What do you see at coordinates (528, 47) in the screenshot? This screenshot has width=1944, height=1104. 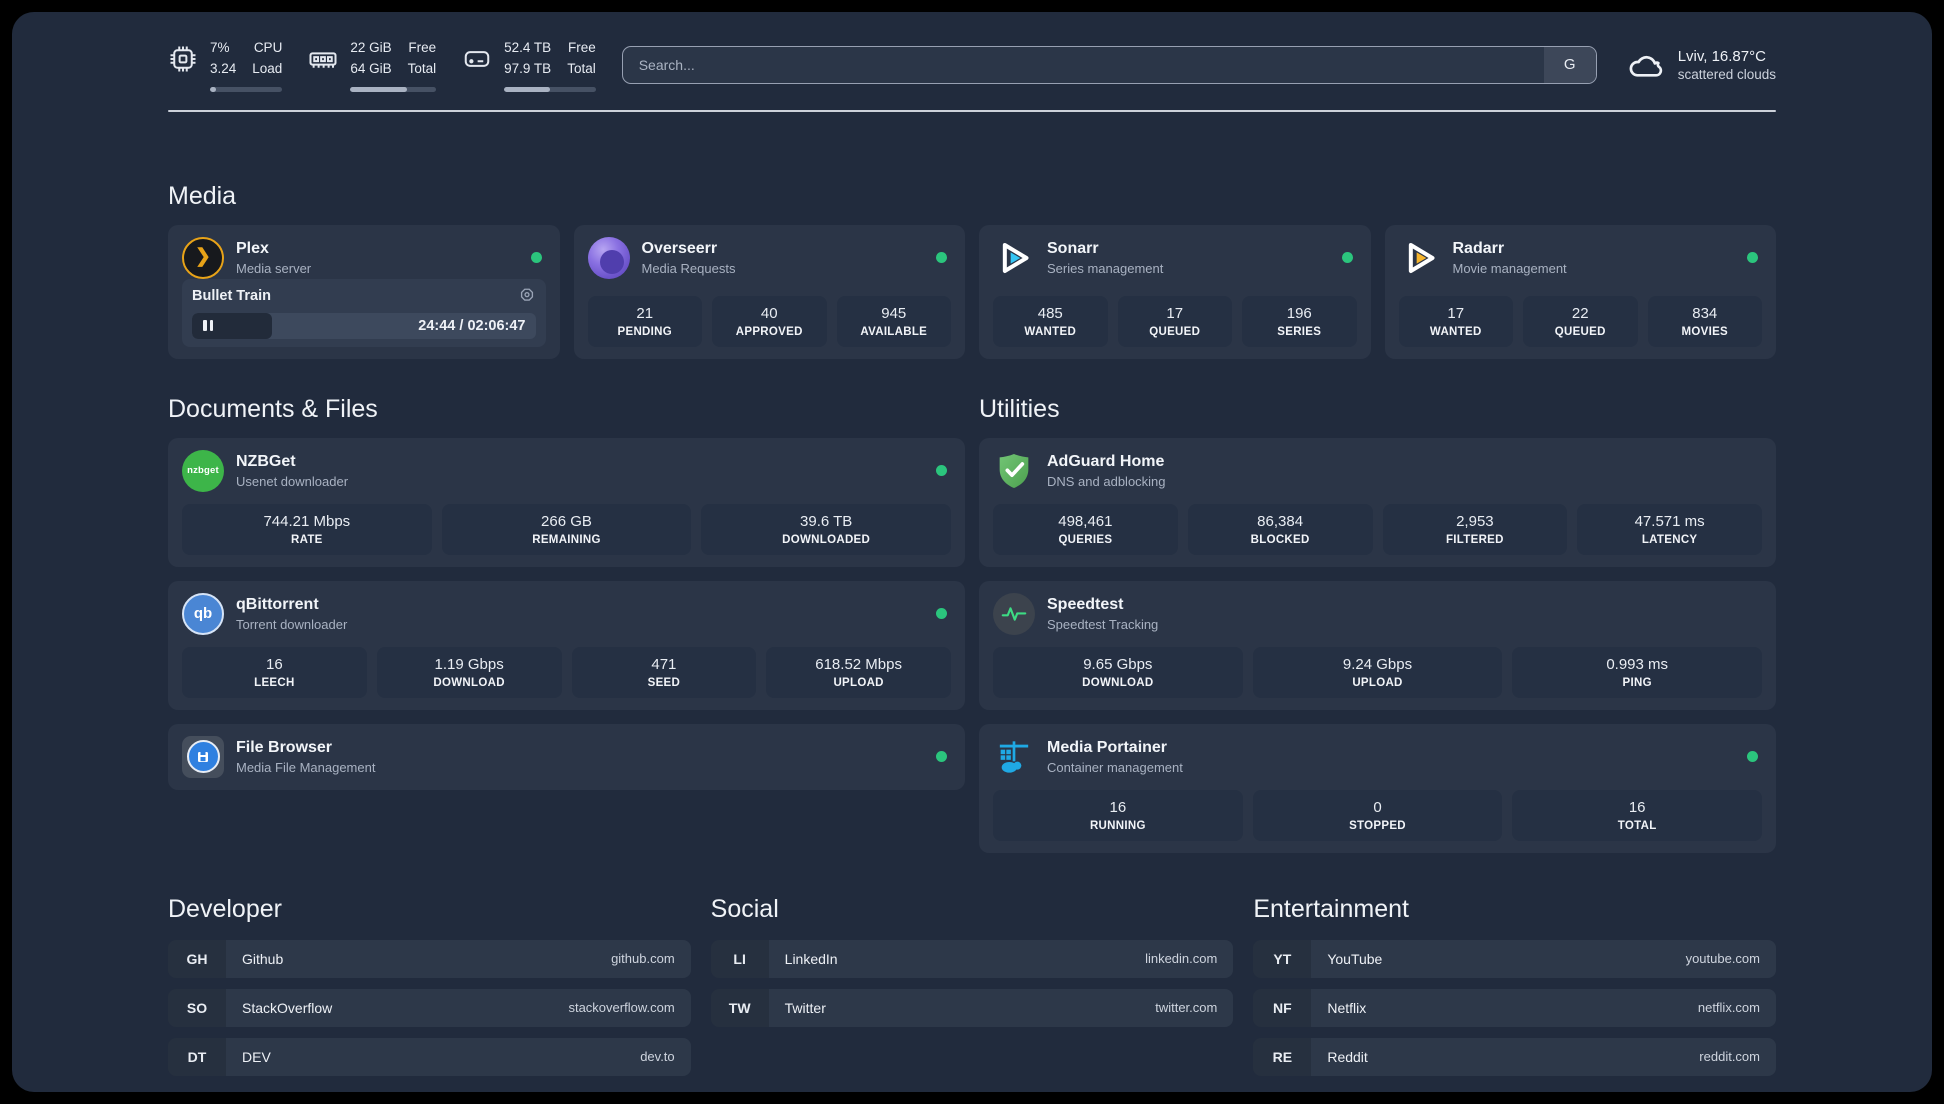 I see `disk-free-value: 52.4 TB` at bounding box center [528, 47].